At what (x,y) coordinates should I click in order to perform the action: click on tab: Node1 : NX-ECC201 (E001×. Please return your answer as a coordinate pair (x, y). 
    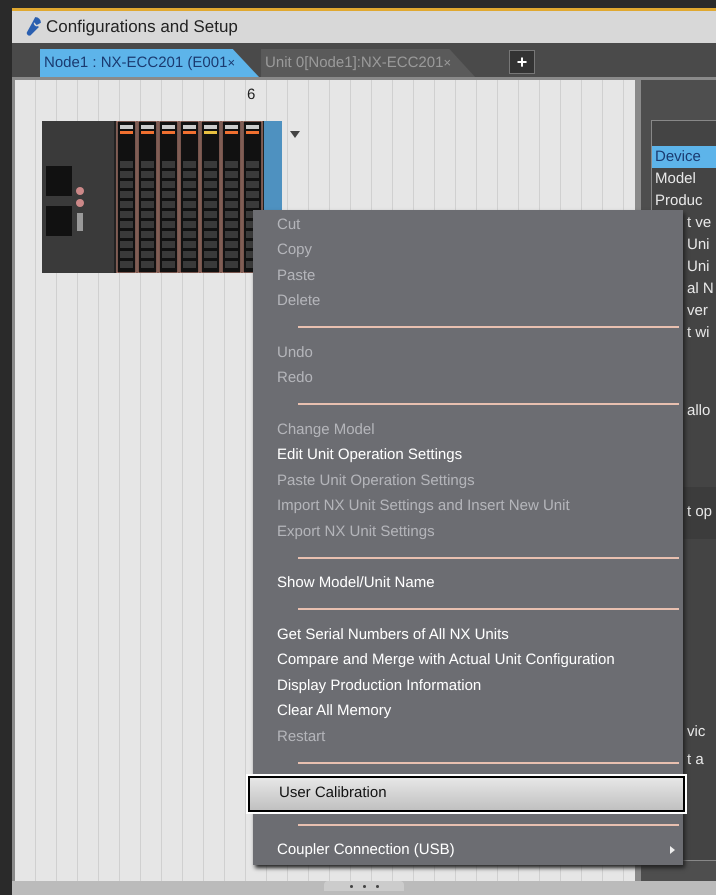
    Looking at the image, I should click on (150, 63).